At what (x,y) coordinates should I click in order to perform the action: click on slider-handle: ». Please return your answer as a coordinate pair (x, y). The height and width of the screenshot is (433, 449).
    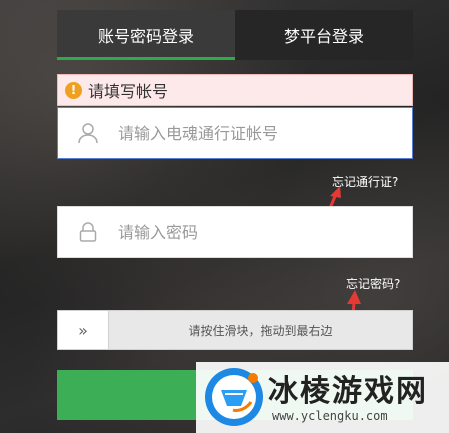
    Looking at the image, I should click on (83, 330).